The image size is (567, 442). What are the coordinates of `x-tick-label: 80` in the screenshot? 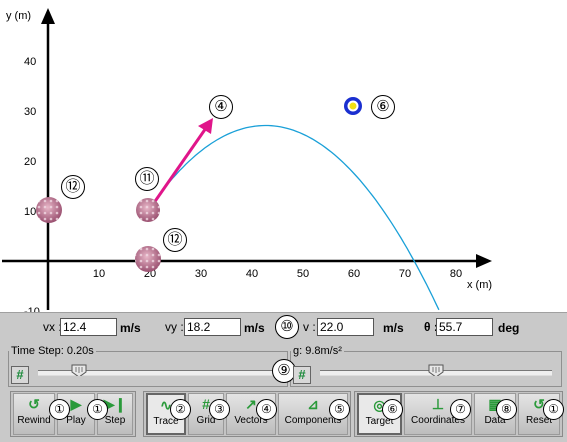 It's located at (456, 274).